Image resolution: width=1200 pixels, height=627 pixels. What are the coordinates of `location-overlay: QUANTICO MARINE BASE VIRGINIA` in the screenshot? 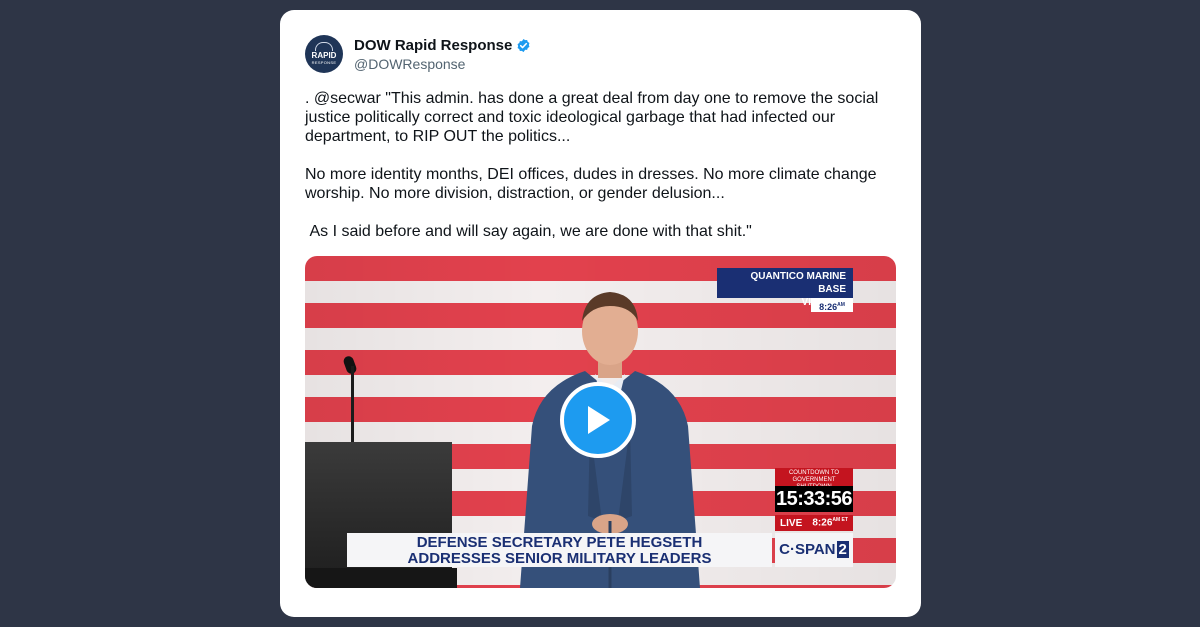 It's located at (785, 288).